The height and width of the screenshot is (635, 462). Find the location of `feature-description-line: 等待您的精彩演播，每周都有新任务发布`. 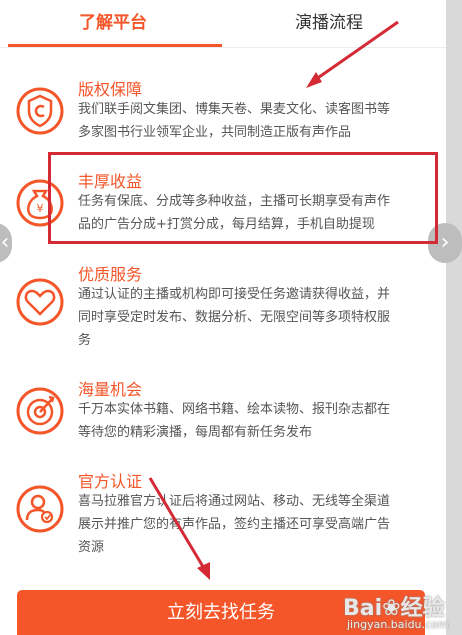

feature-description-line: 等待您的精彩演播，每周都有新任务发布 is located at coordinates (195, 432).